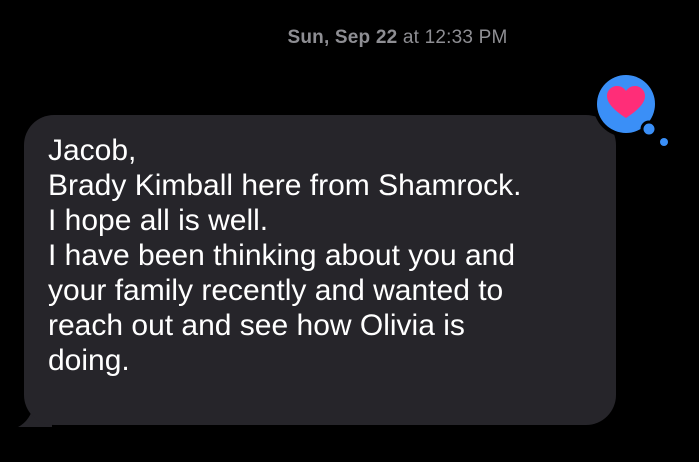 The image size is (699, 462). I want to click on message-line: I have been thinking about you and, so click(282, 255).